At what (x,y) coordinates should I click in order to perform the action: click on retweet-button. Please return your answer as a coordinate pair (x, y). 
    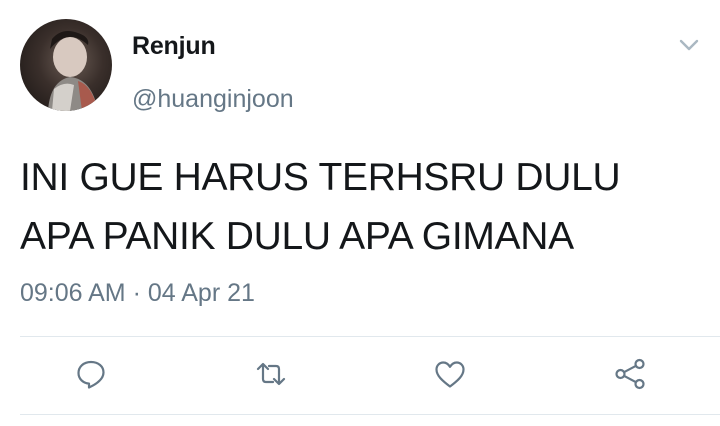
    Looking at the image, I should click on (271, 374).